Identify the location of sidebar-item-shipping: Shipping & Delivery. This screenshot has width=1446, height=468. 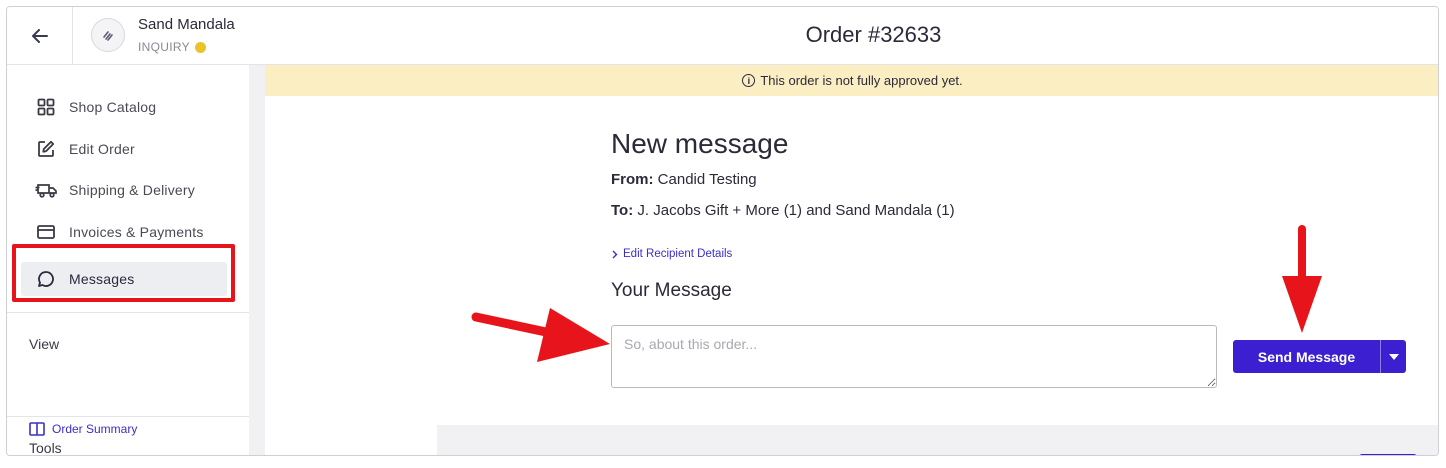
(124, 190).